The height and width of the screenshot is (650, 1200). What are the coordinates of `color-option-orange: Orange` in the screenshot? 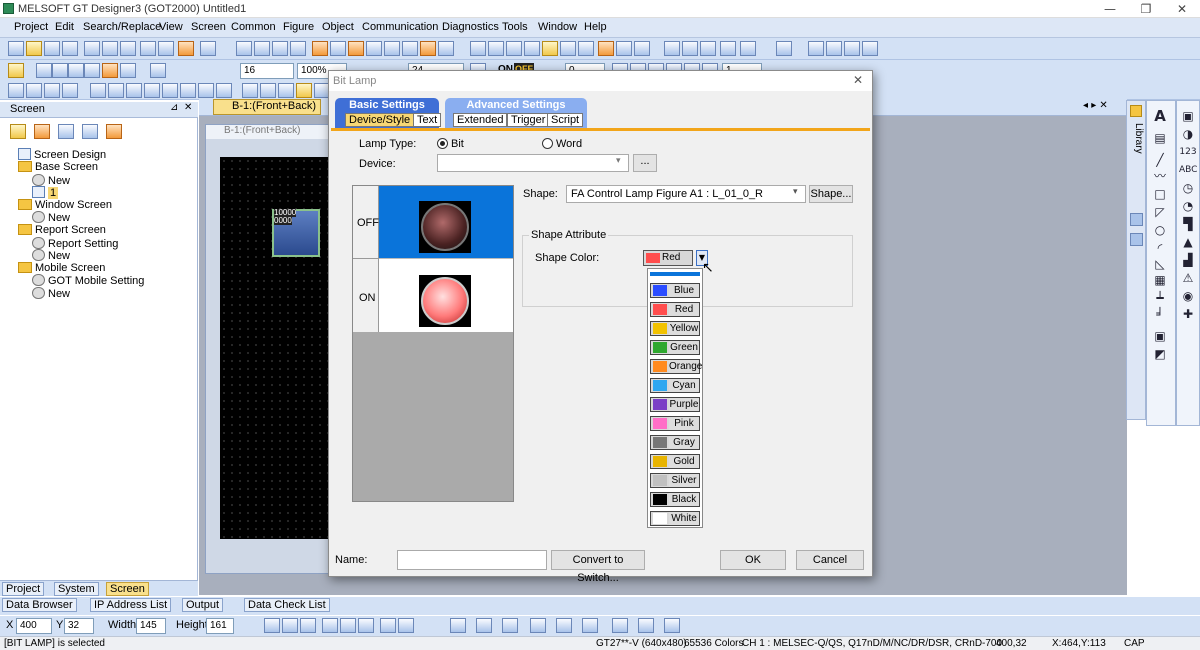 It's located at (676, 366).